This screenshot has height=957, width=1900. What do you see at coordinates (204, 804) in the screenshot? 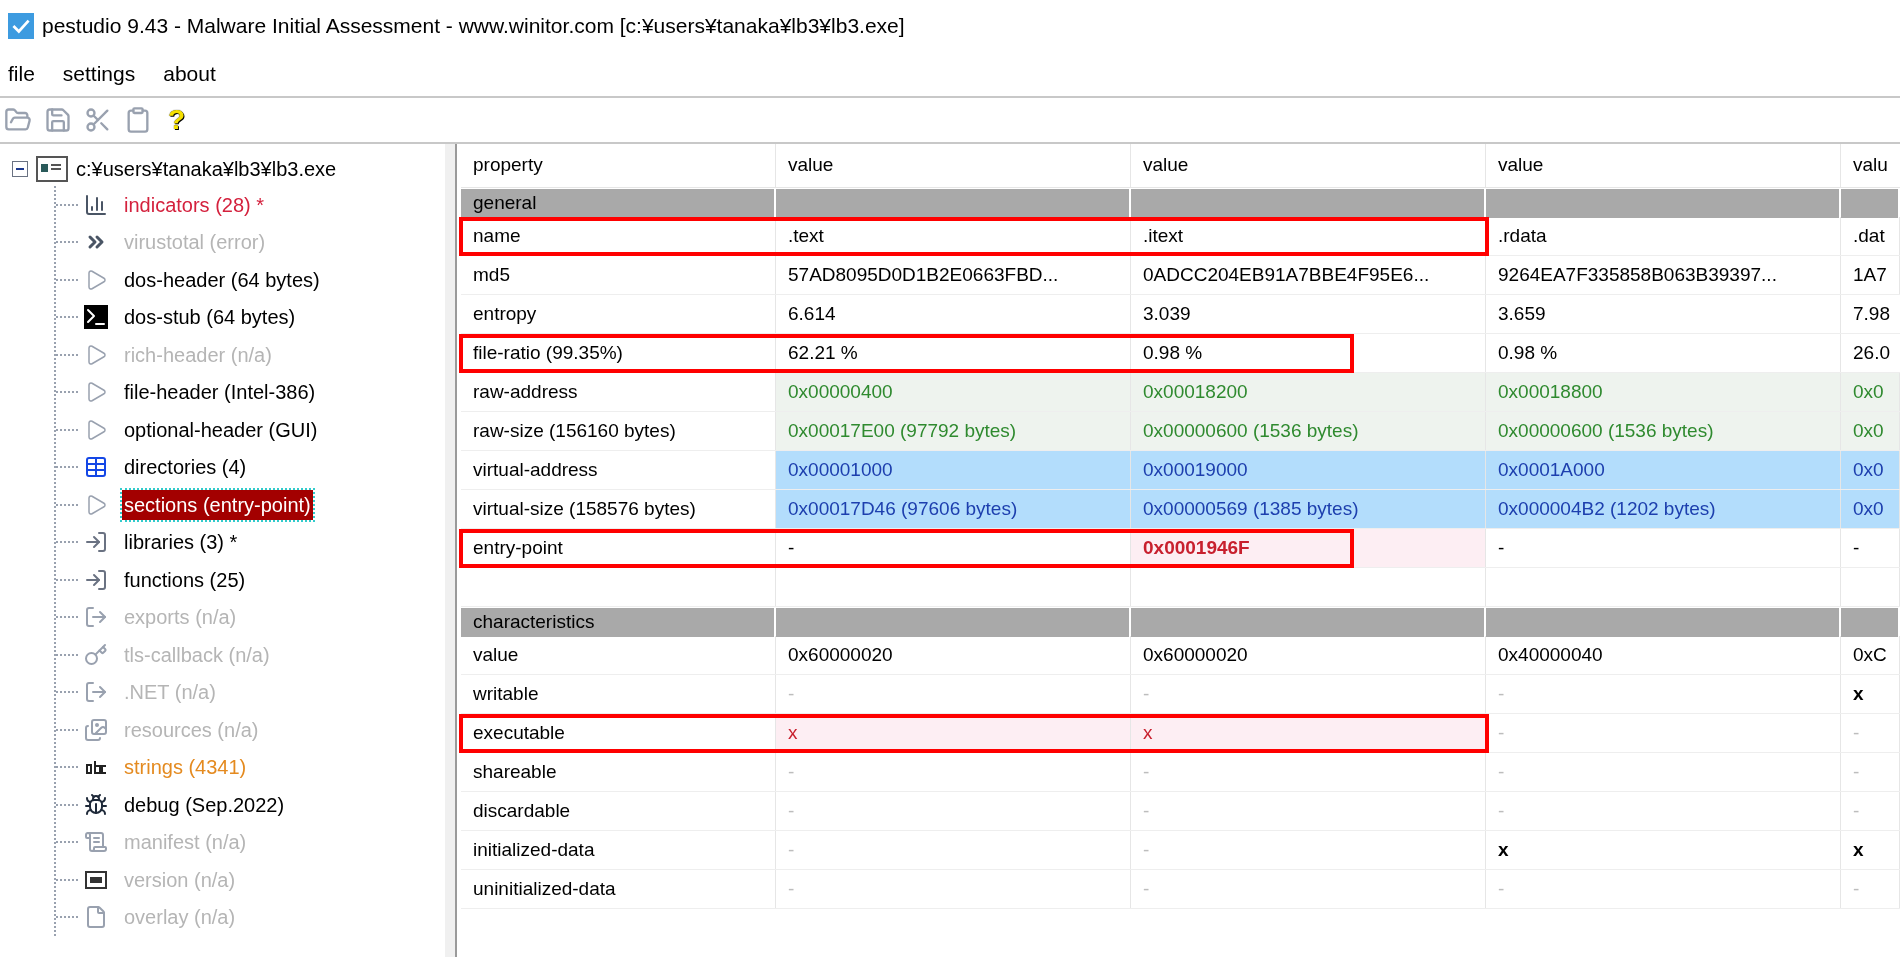
I see `tree-item: debug (Sep.2022)` at bounding box center [204, 804].